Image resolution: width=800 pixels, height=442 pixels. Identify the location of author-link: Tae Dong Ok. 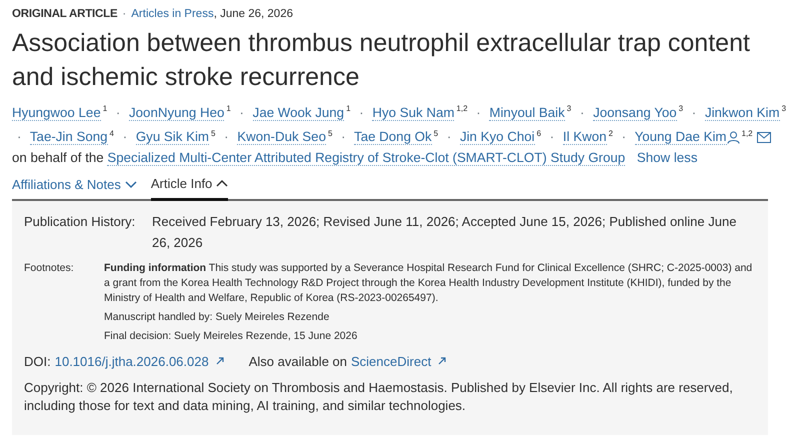
(393, 137).